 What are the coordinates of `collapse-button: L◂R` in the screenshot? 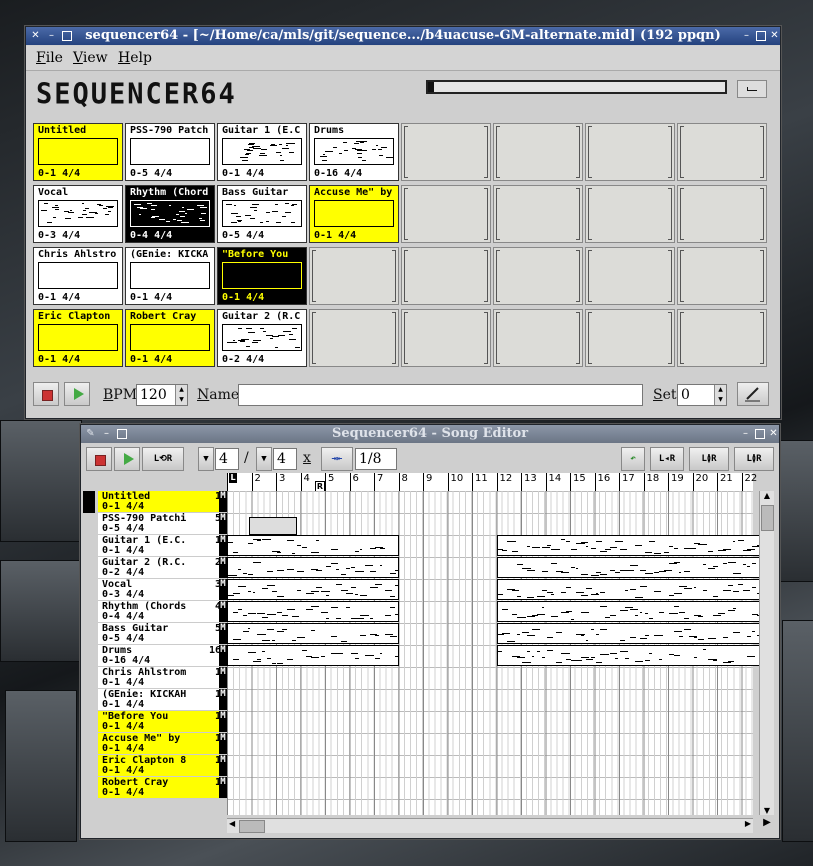 It's located at (667, 459).